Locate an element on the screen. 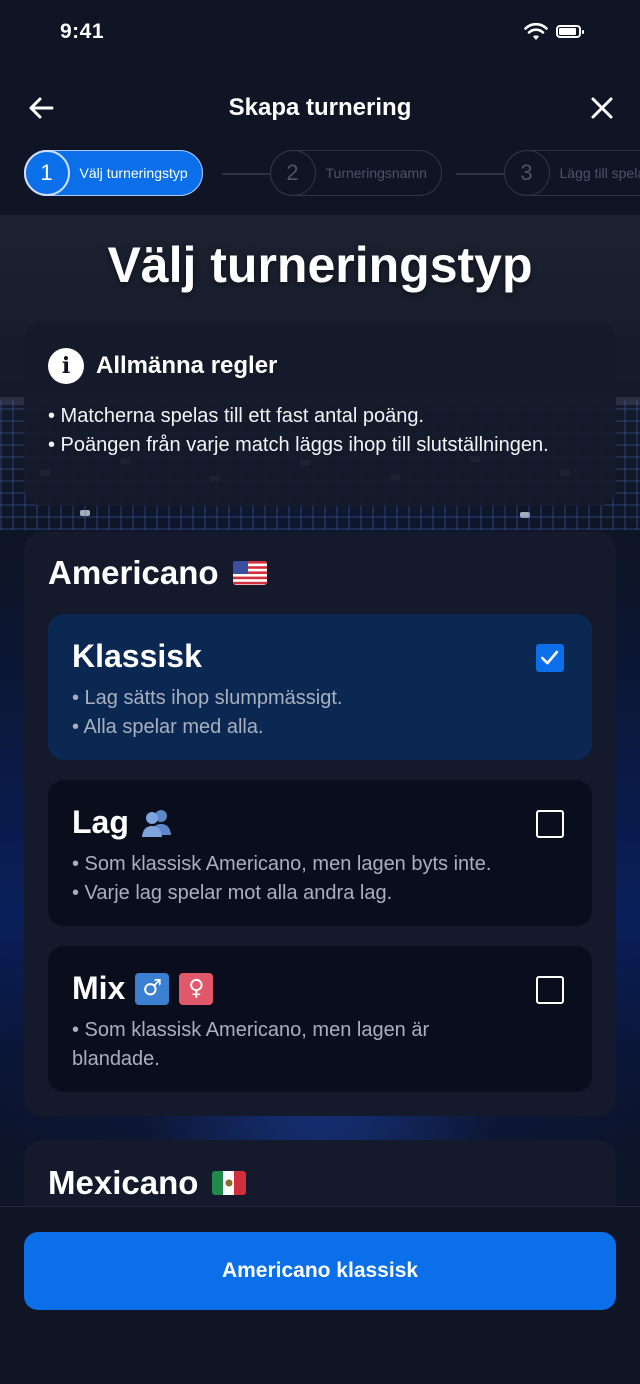 This screenshot has height=1384, width=640. option-title-row: Mix ♂ ♀ is located at coordinates (143, 988).